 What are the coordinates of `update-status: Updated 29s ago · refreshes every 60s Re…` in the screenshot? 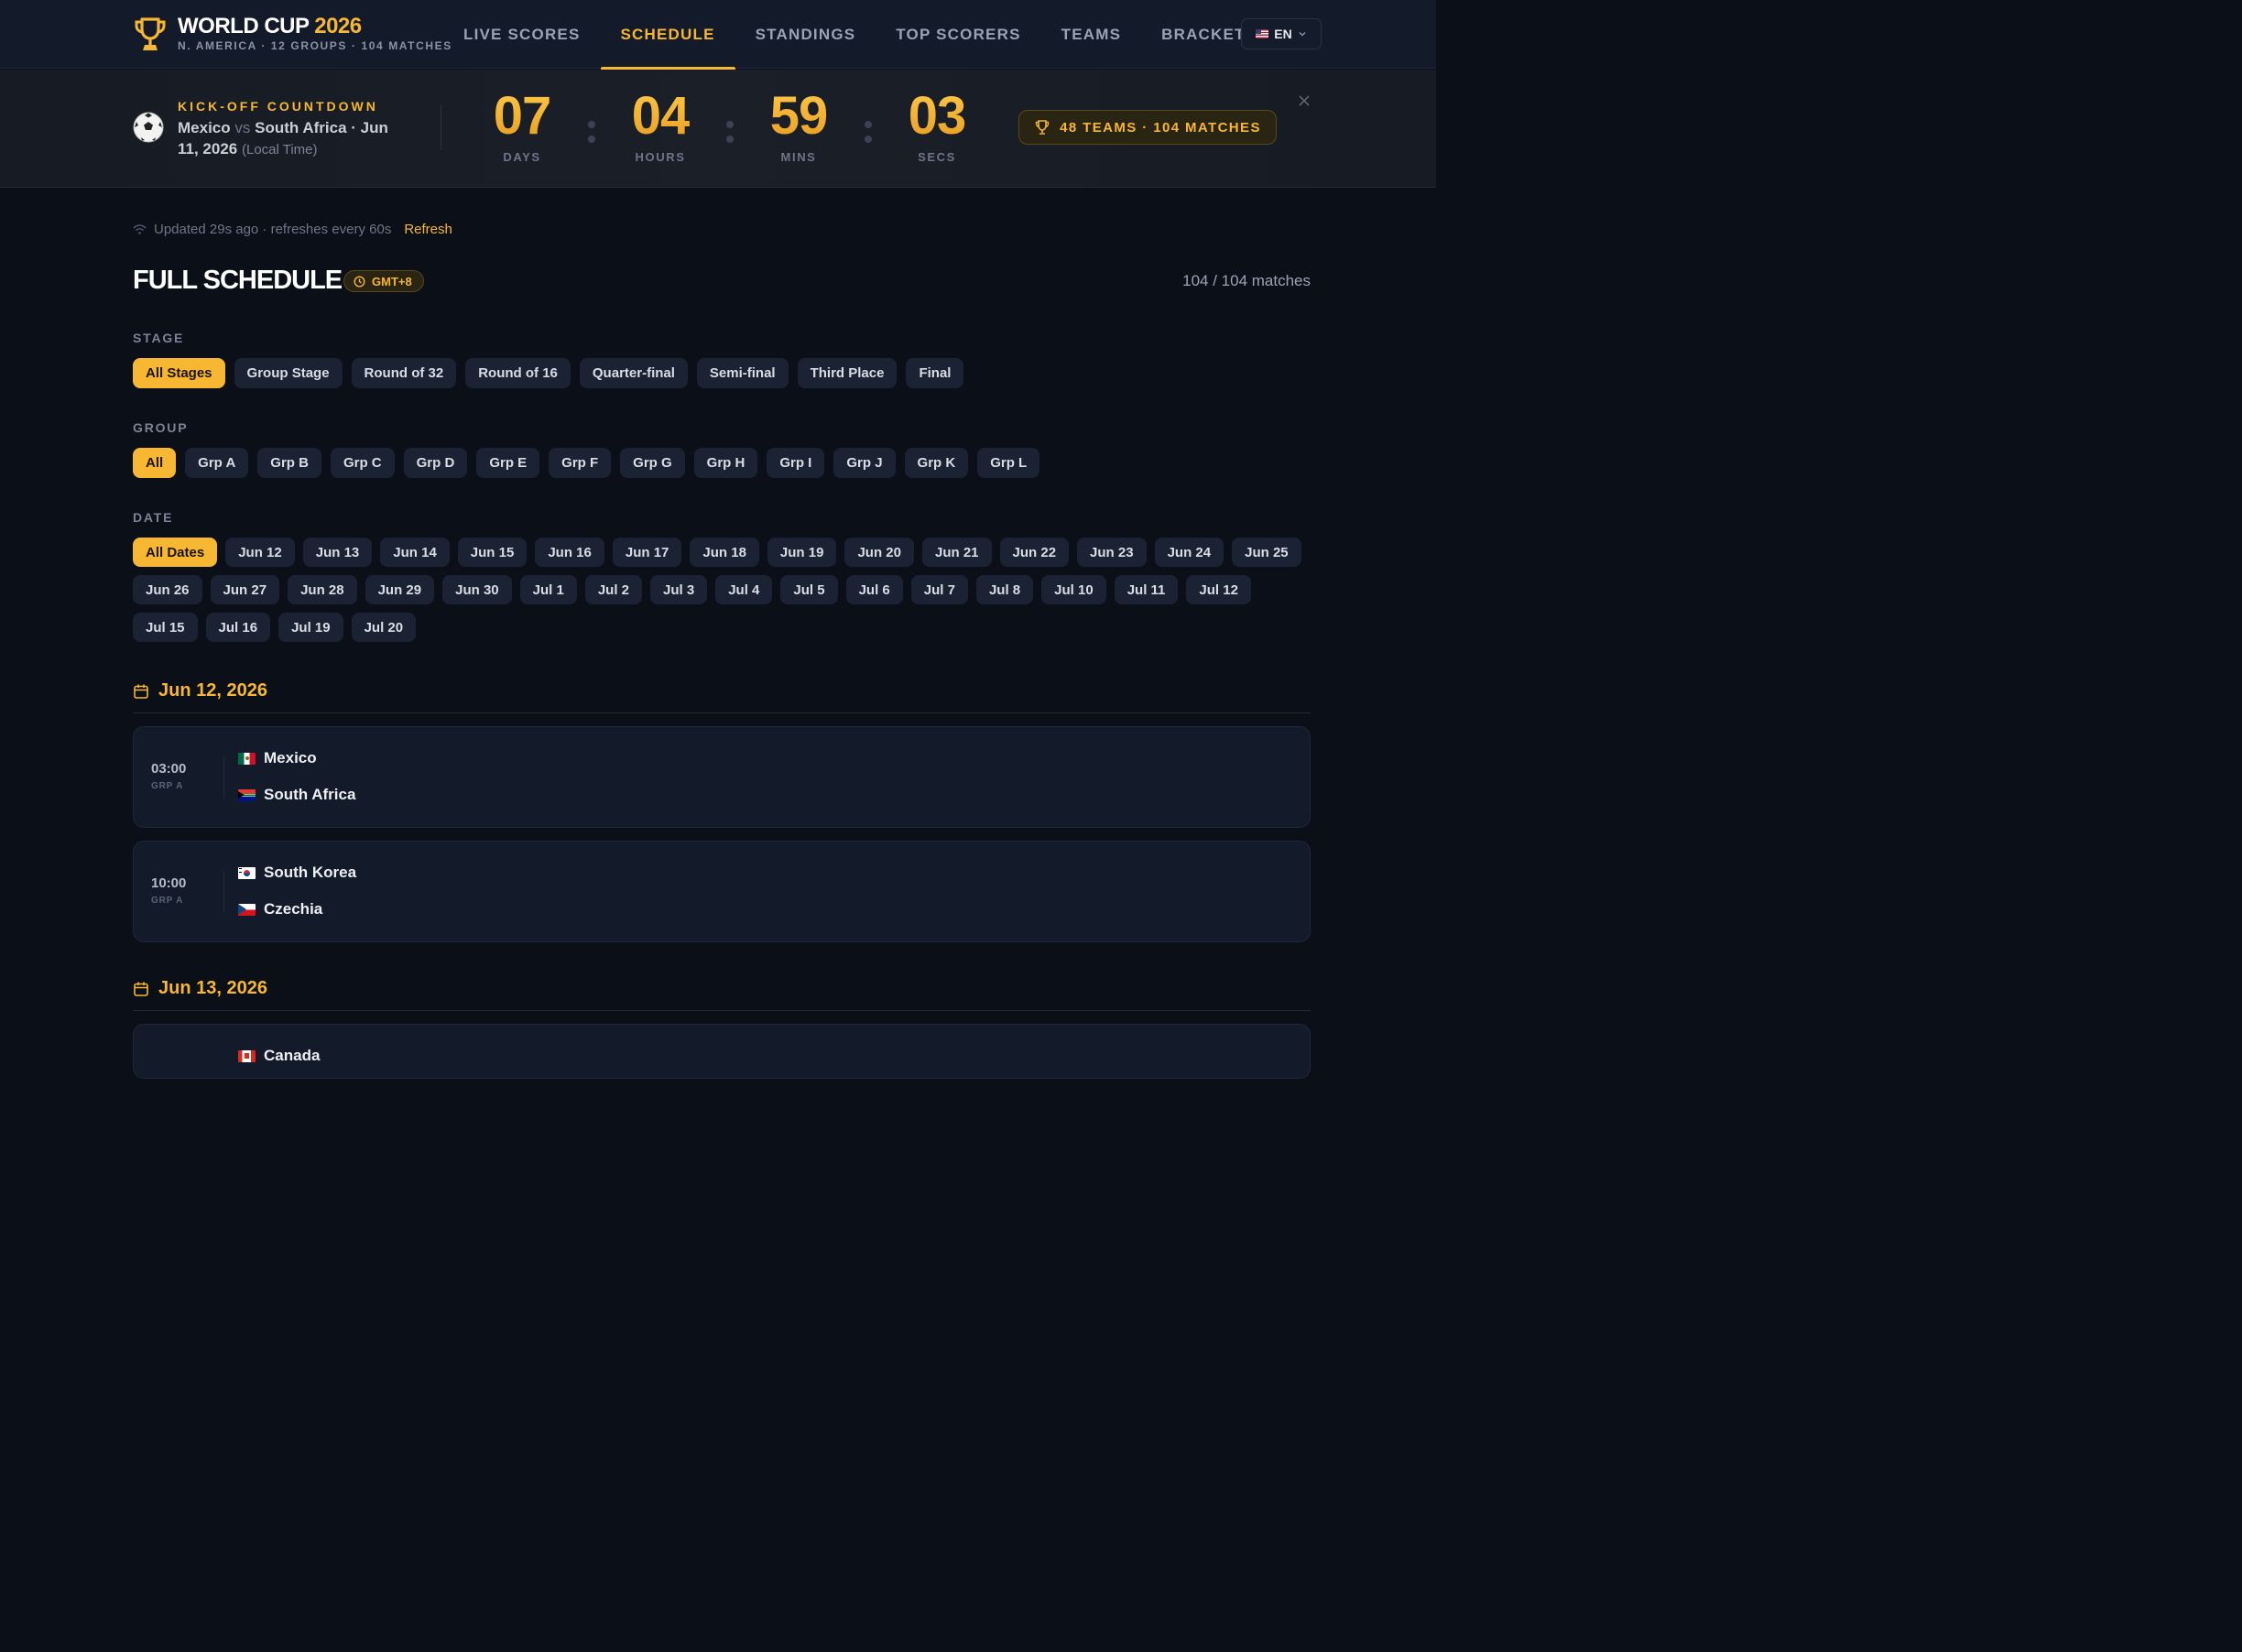 It's located at (292, 230).